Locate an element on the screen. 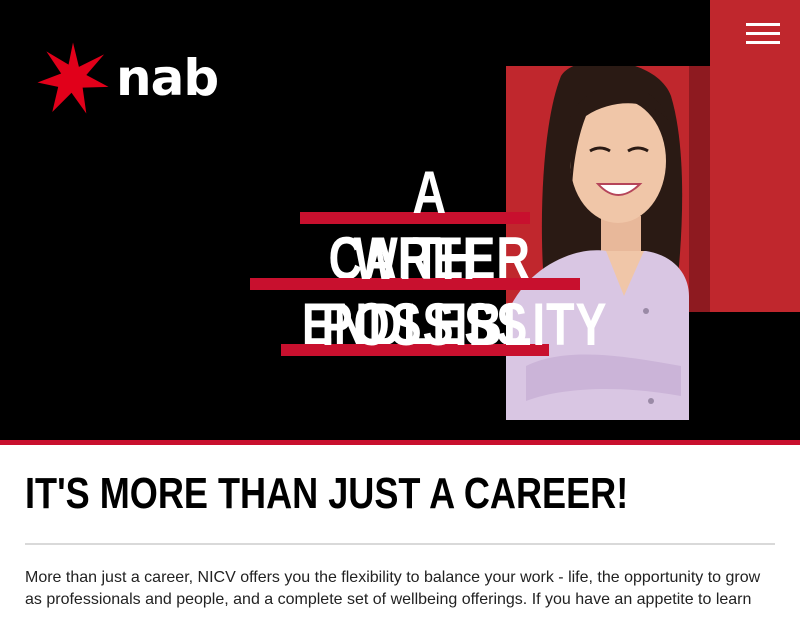 Image resolution: width=800 pixels, height=627 pixels. logo-text: nab is located at coordinates (167, 78).